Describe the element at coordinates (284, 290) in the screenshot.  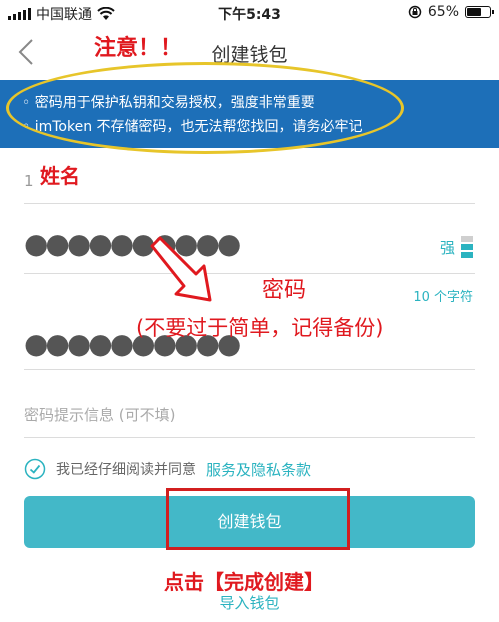
I see `annotation-password: 密码` at that location.